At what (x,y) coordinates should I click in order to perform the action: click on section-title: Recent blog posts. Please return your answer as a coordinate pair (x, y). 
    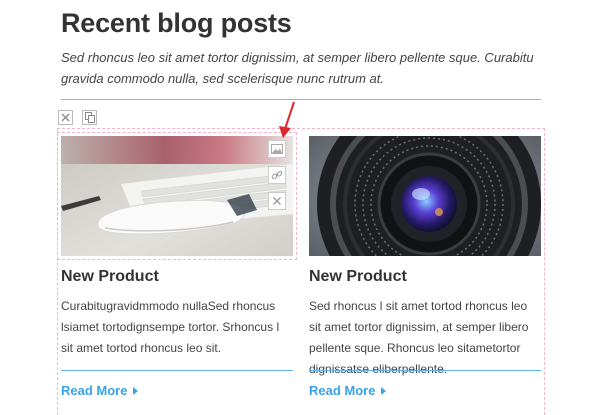
    Looking at the image, I should click on (176, 23).